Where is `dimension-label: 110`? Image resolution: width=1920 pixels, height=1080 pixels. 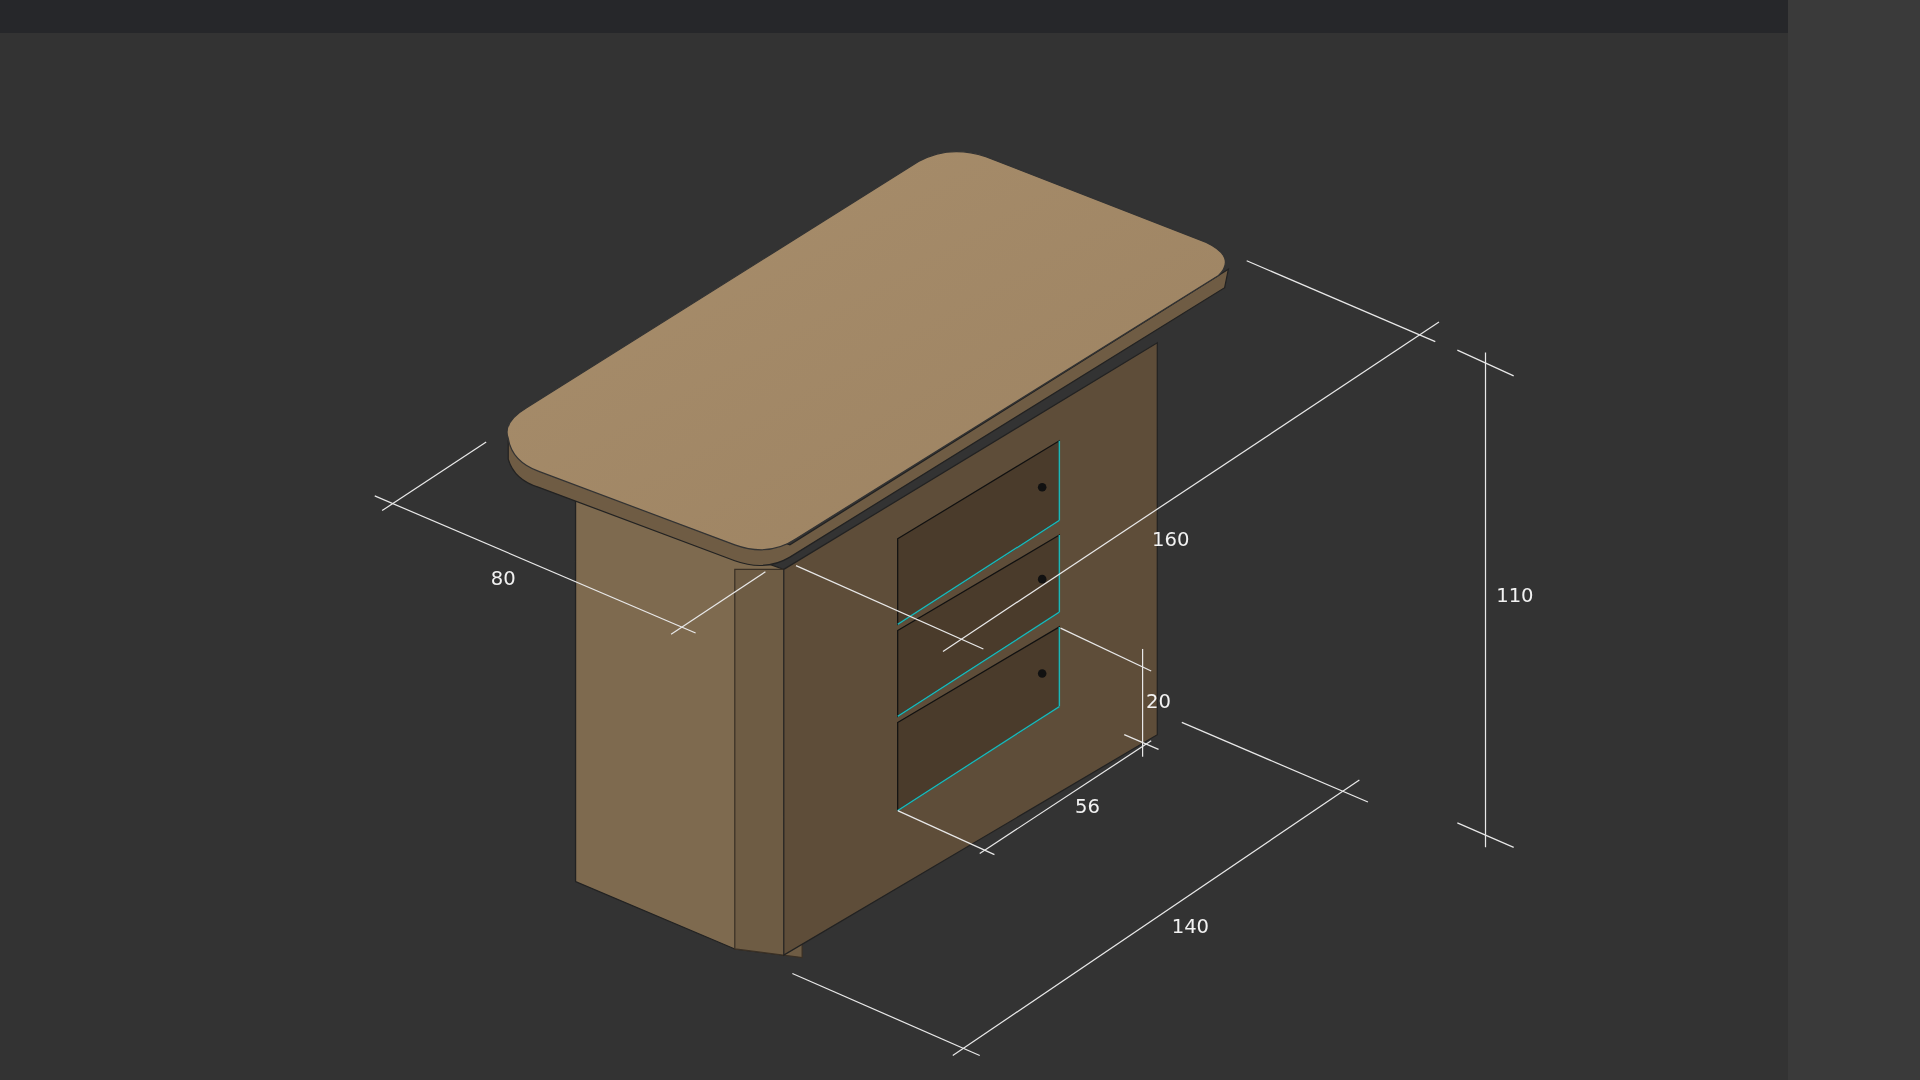 dimension-label: 110 is located at coordinates (1515, 596).